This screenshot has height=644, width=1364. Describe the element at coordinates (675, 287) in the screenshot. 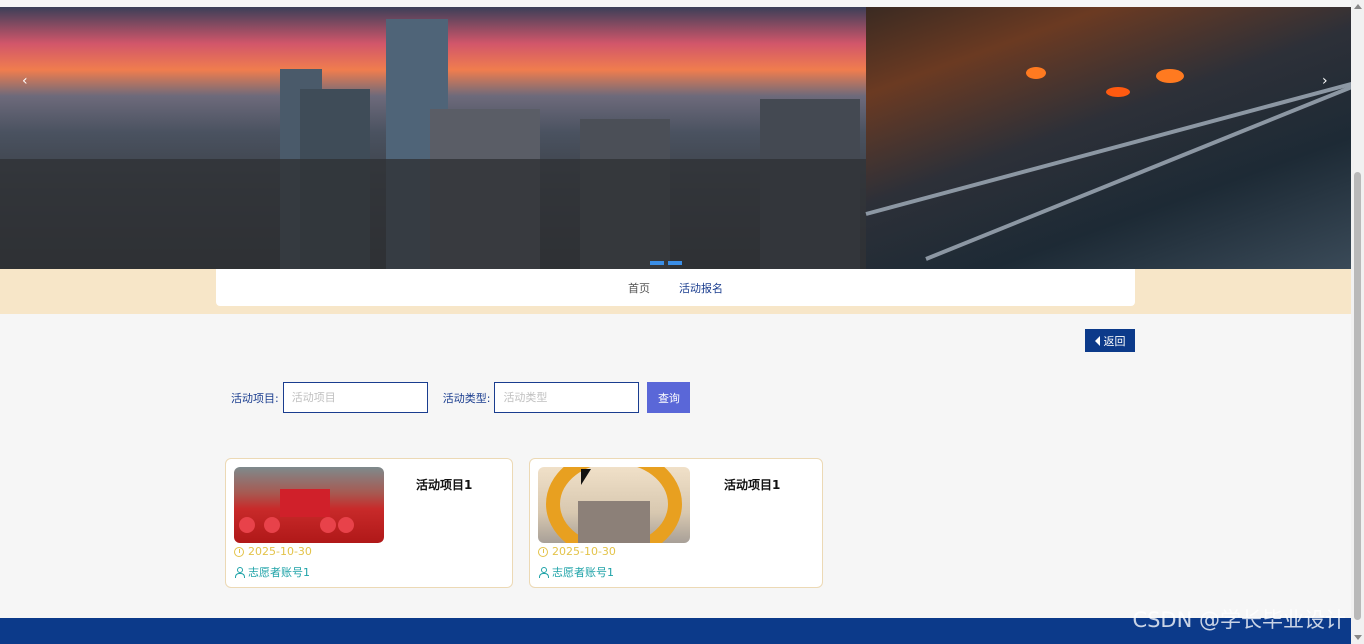

I see `nav-bar: 首页 活动报名` at that location.